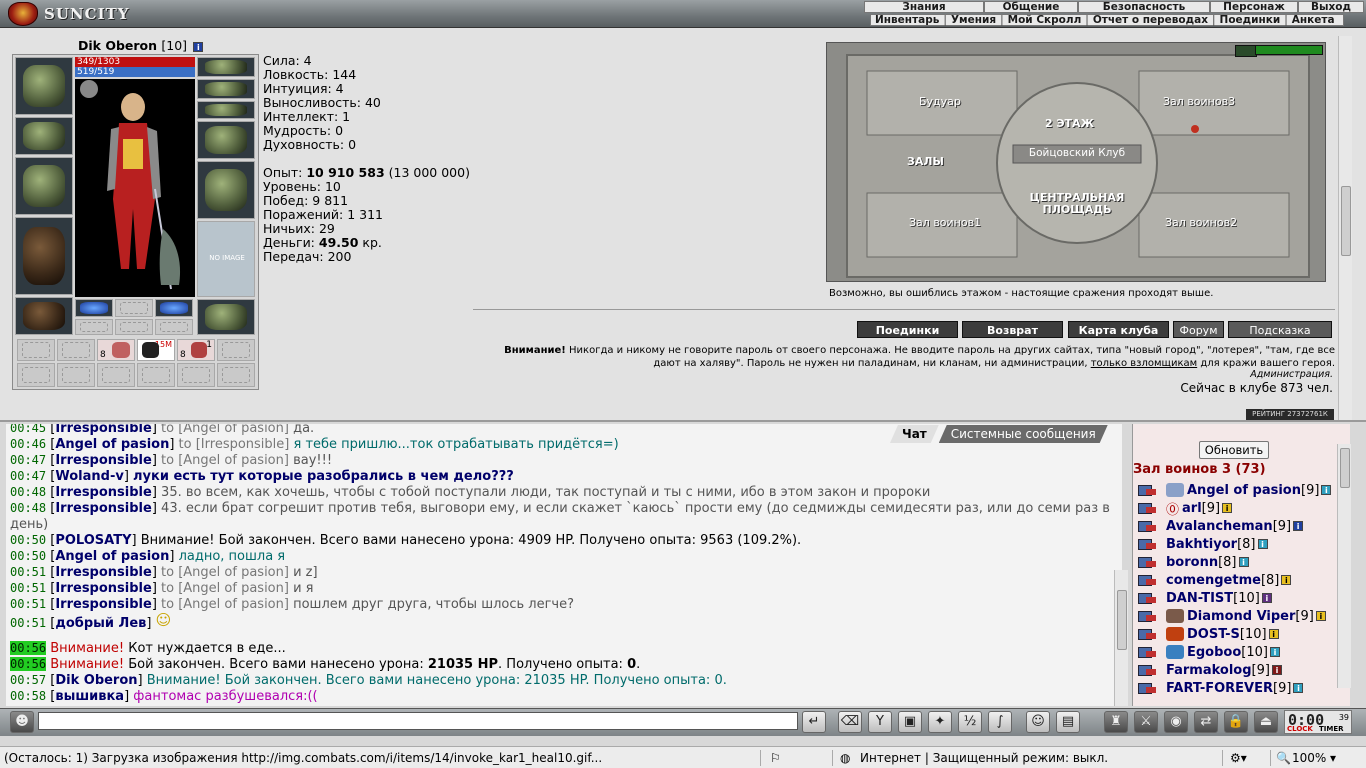 The width and height of the screenshot is (1366, 768). Describe the element at coordinates (925, 161) in the screenshot. I see `map-halls-label: ЗАЛЫ` at that location.